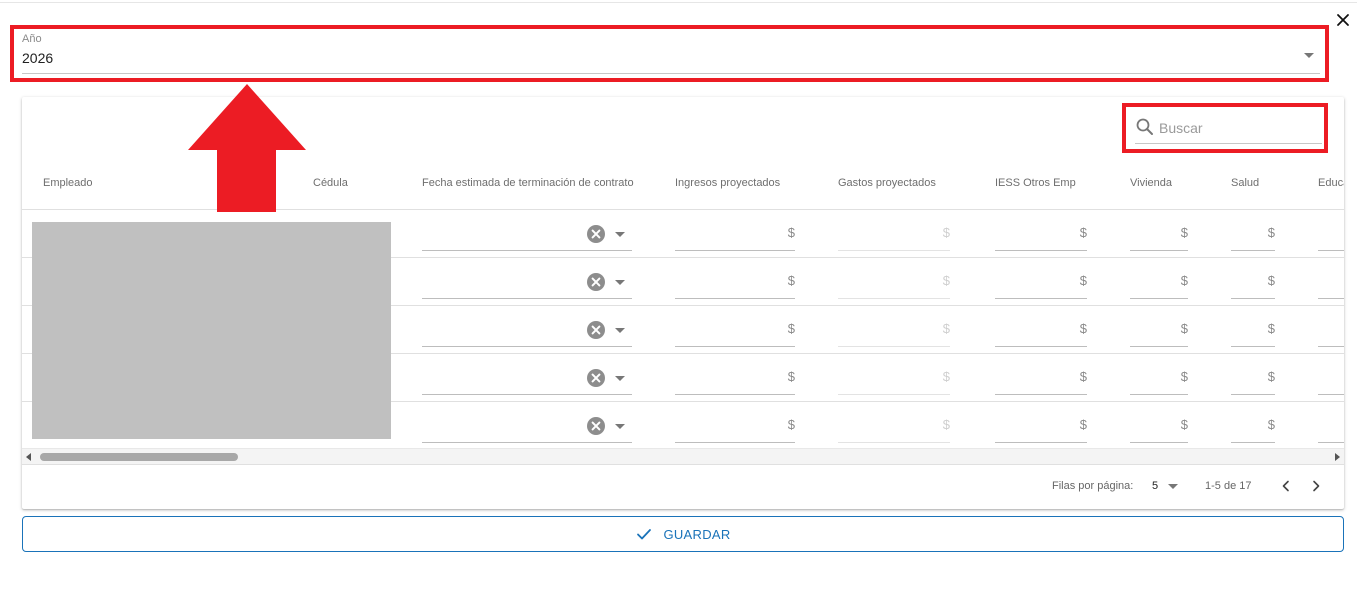 The height and width of the screenshot is (615, 1357). What do you see at coordinates (1035, 183) in the screenshot?
I see `column-header-iess: IESS Otros Emp` at bounding box center [1035, 183].